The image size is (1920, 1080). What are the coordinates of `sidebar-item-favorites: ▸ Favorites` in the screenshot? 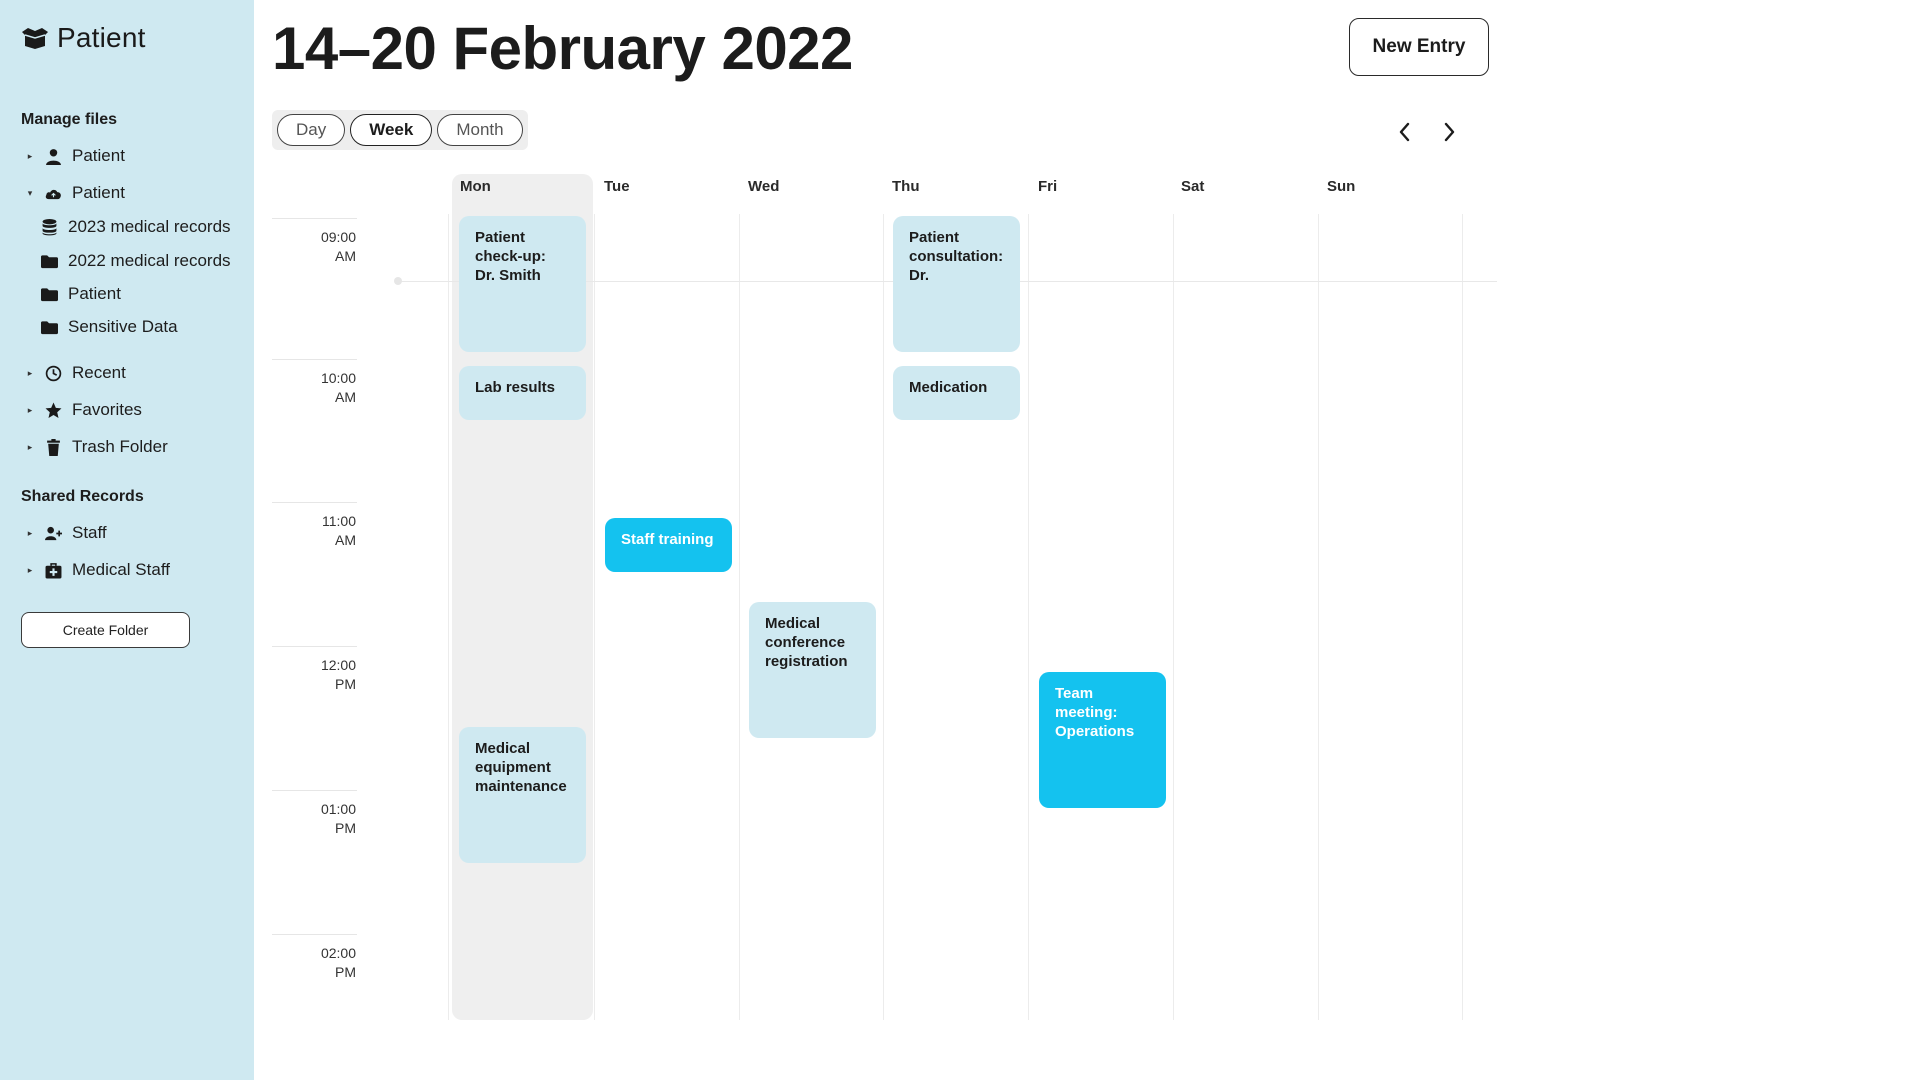 It's located at (83, 410).